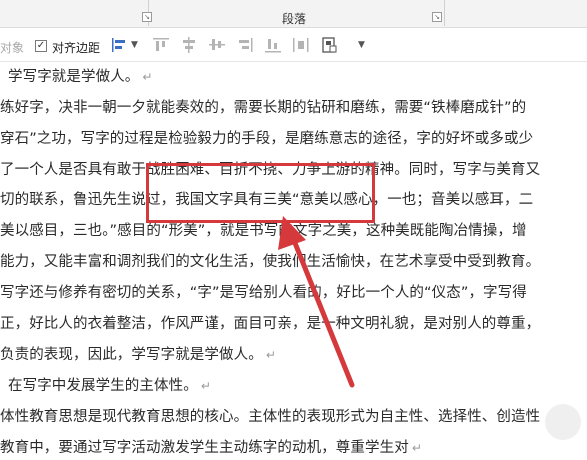 The image size is (587, 460). Describe the element at coordinates (217, 45) in the screenshot. I see `align-center-horizontal-icon` at that location.